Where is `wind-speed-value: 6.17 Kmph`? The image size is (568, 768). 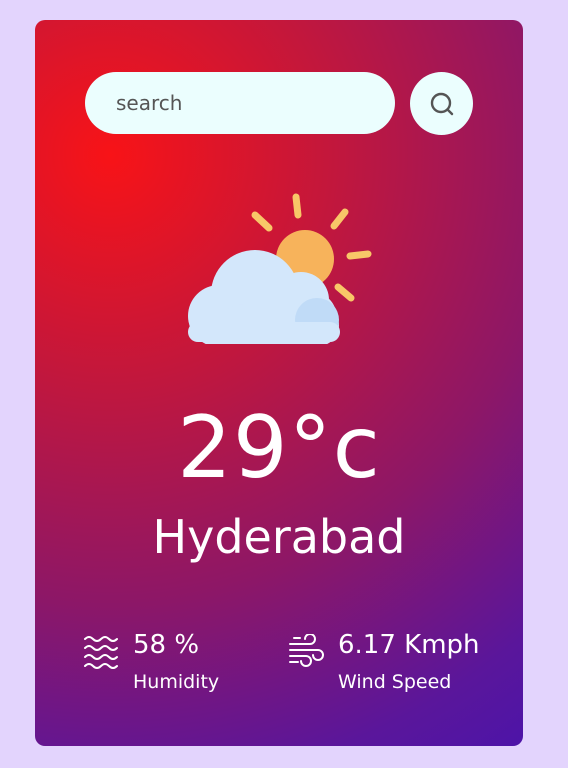 wind-speed-value: 6.17 Kmph is located at coordinates (409, 645).